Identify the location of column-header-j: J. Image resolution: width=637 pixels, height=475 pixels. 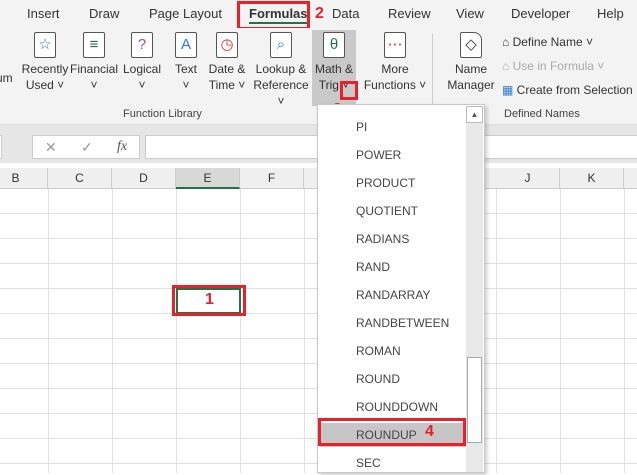
(528, 178).